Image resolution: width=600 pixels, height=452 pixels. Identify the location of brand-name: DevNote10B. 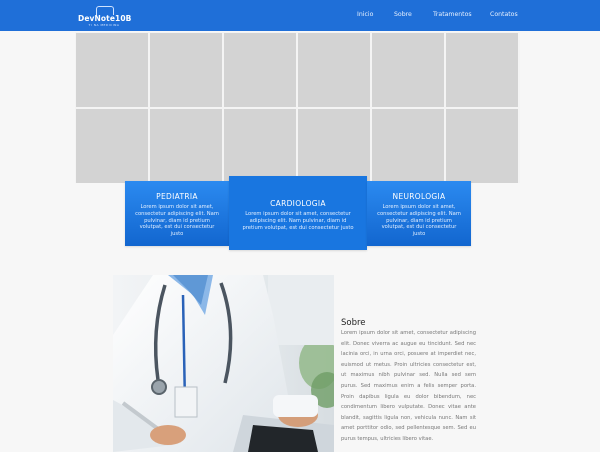
(105, 18).